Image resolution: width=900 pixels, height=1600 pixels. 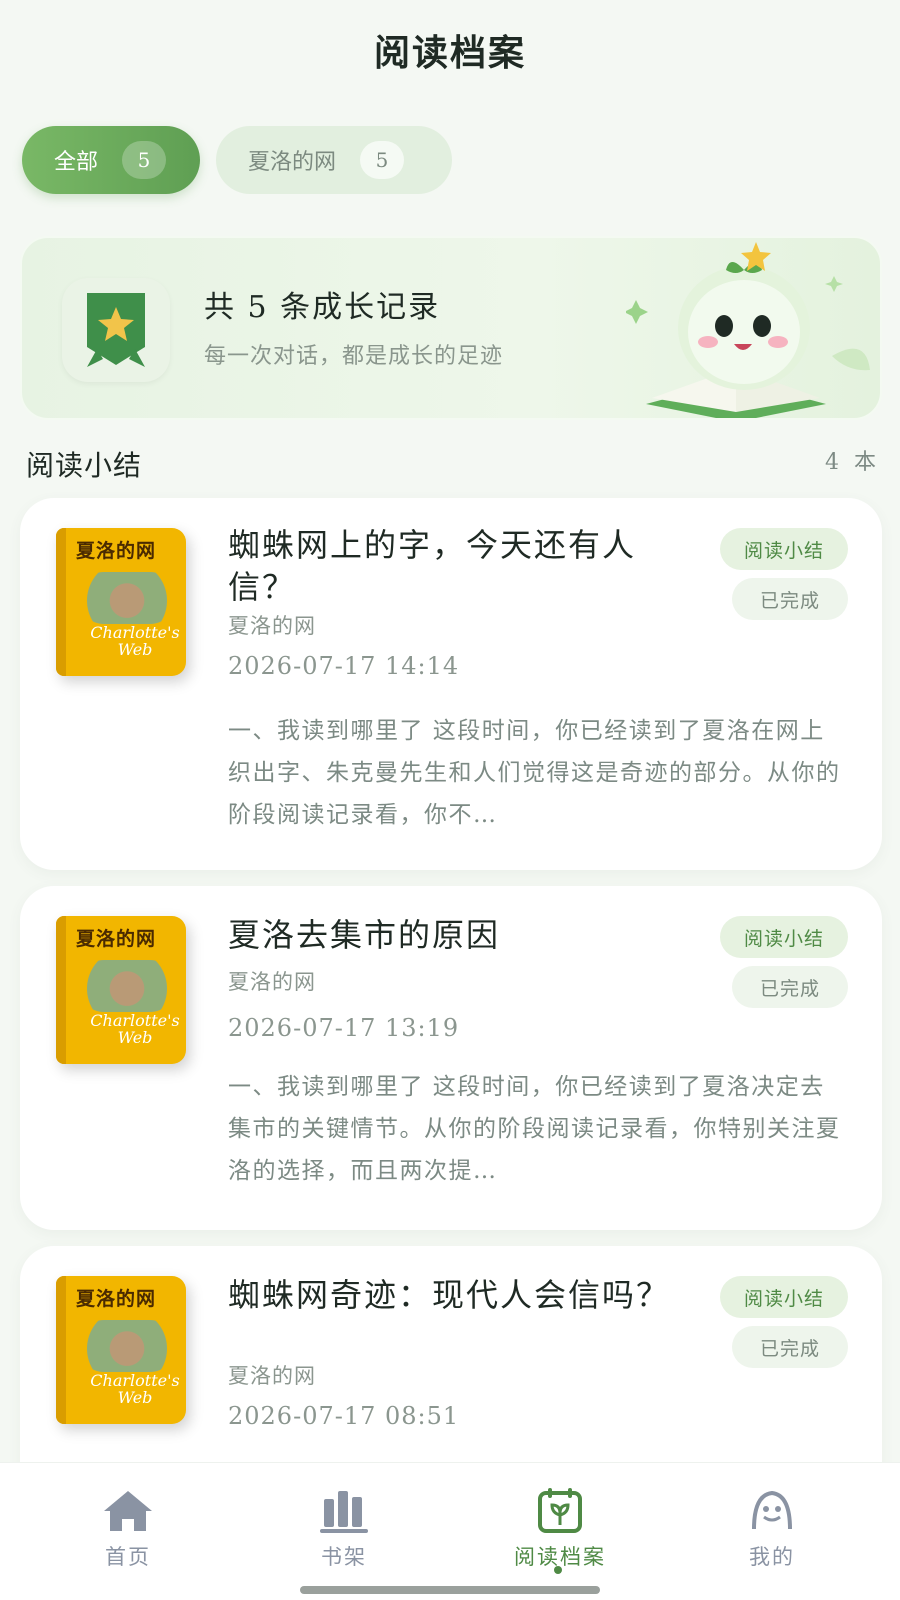 I want to click on card-date: 2026-07-17 14:14, so click(x=344, y=666).